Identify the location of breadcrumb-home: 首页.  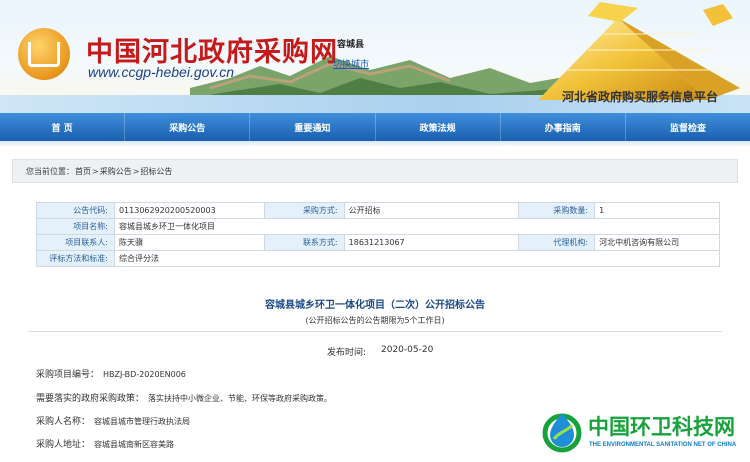
(83, 171).